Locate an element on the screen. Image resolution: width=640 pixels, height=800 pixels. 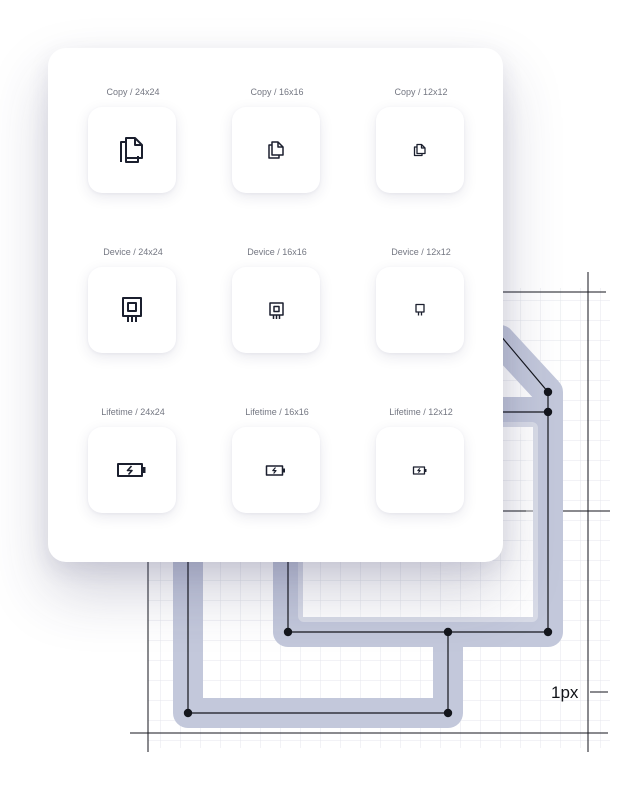
icon-cell-copy-16: Copy / 16x16 is located at coordinates (277, 140).